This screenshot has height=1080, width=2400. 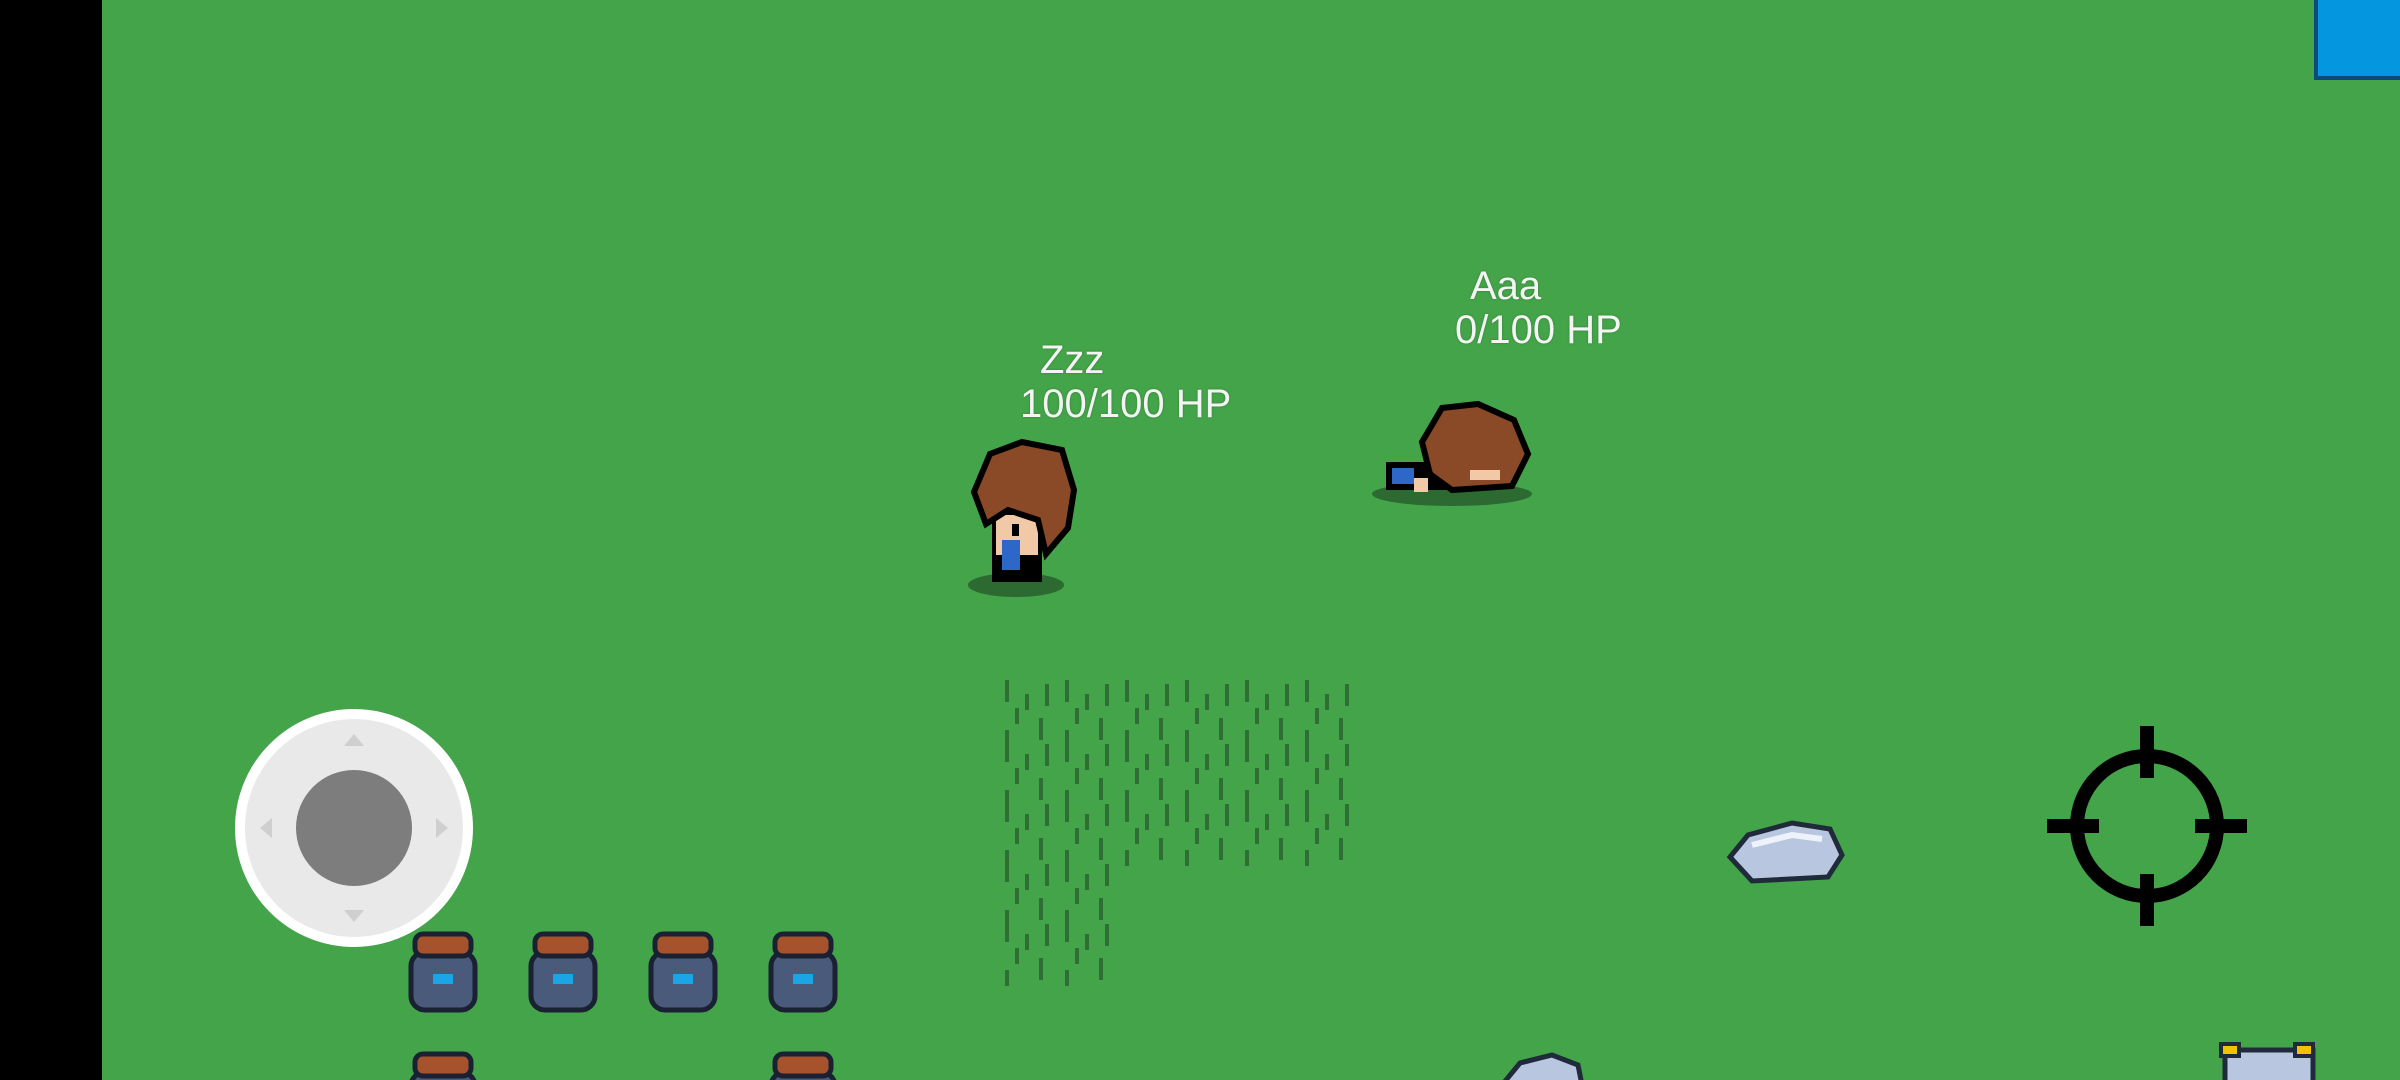 I want to click on downed-shirt, so click(x=1403, y=476).